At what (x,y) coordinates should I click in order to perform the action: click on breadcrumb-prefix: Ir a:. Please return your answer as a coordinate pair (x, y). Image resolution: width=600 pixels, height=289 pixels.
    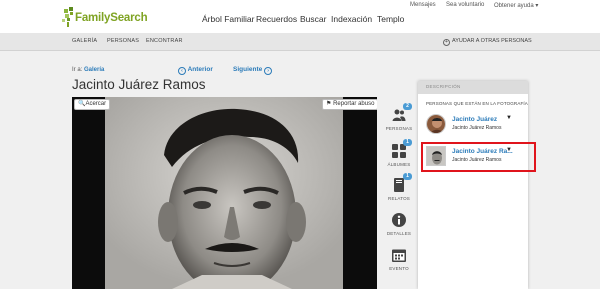
    Looking at the image, I should click on (77, 70).